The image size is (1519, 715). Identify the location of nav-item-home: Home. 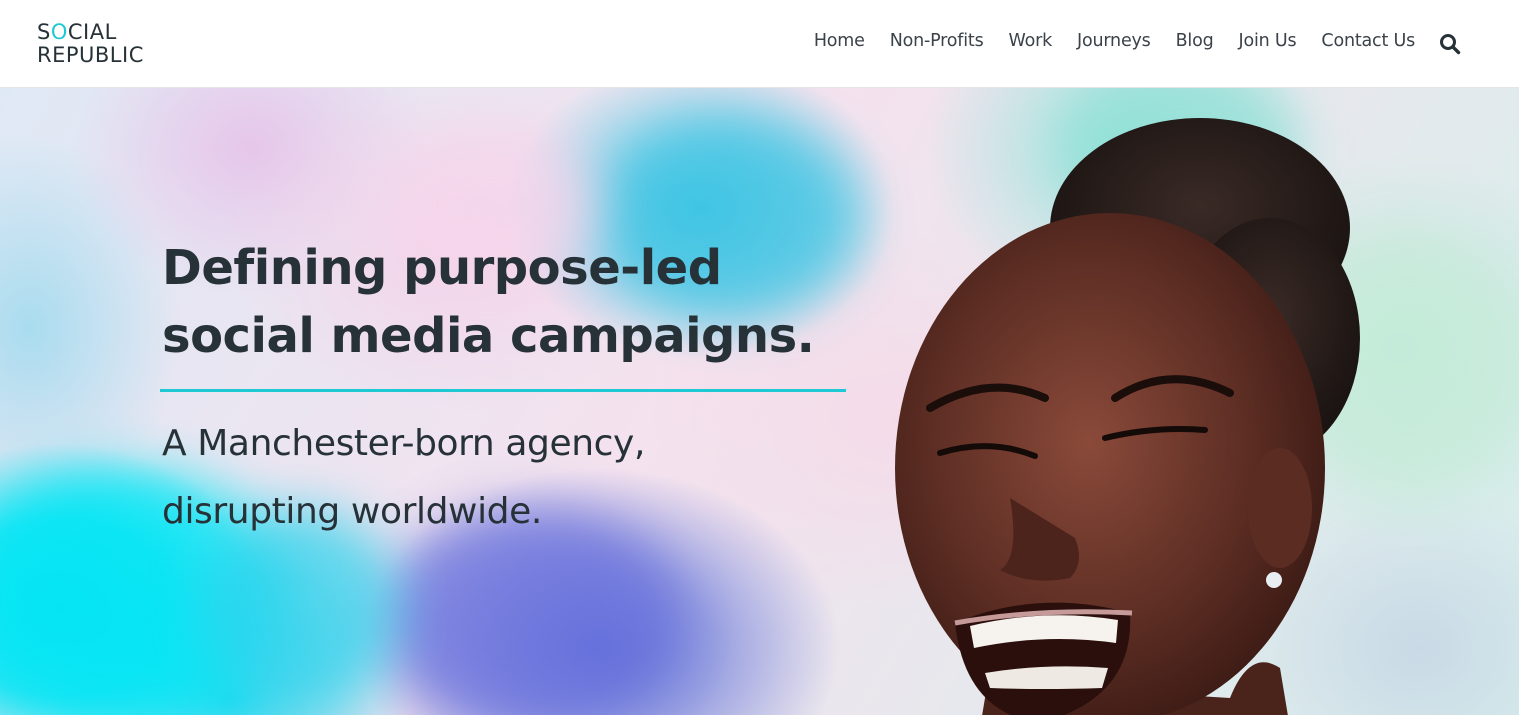
(839, 41).